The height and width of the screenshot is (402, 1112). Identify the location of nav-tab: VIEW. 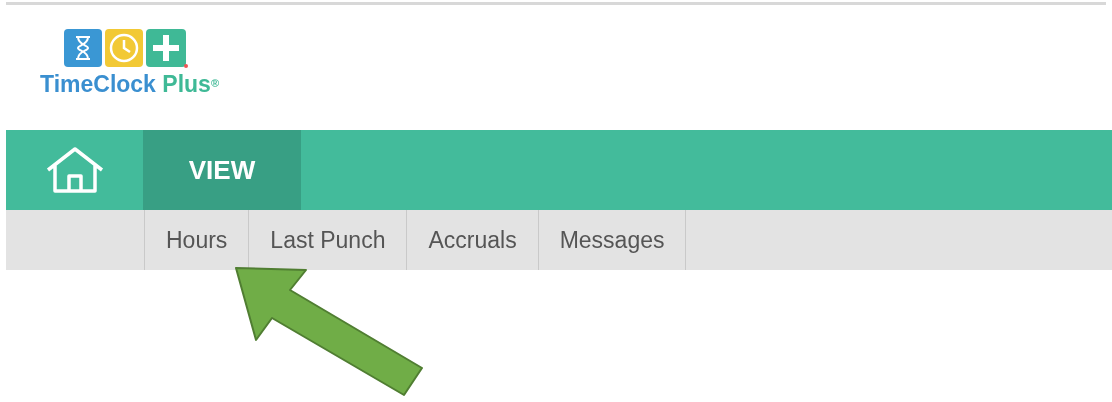
(222, 170).